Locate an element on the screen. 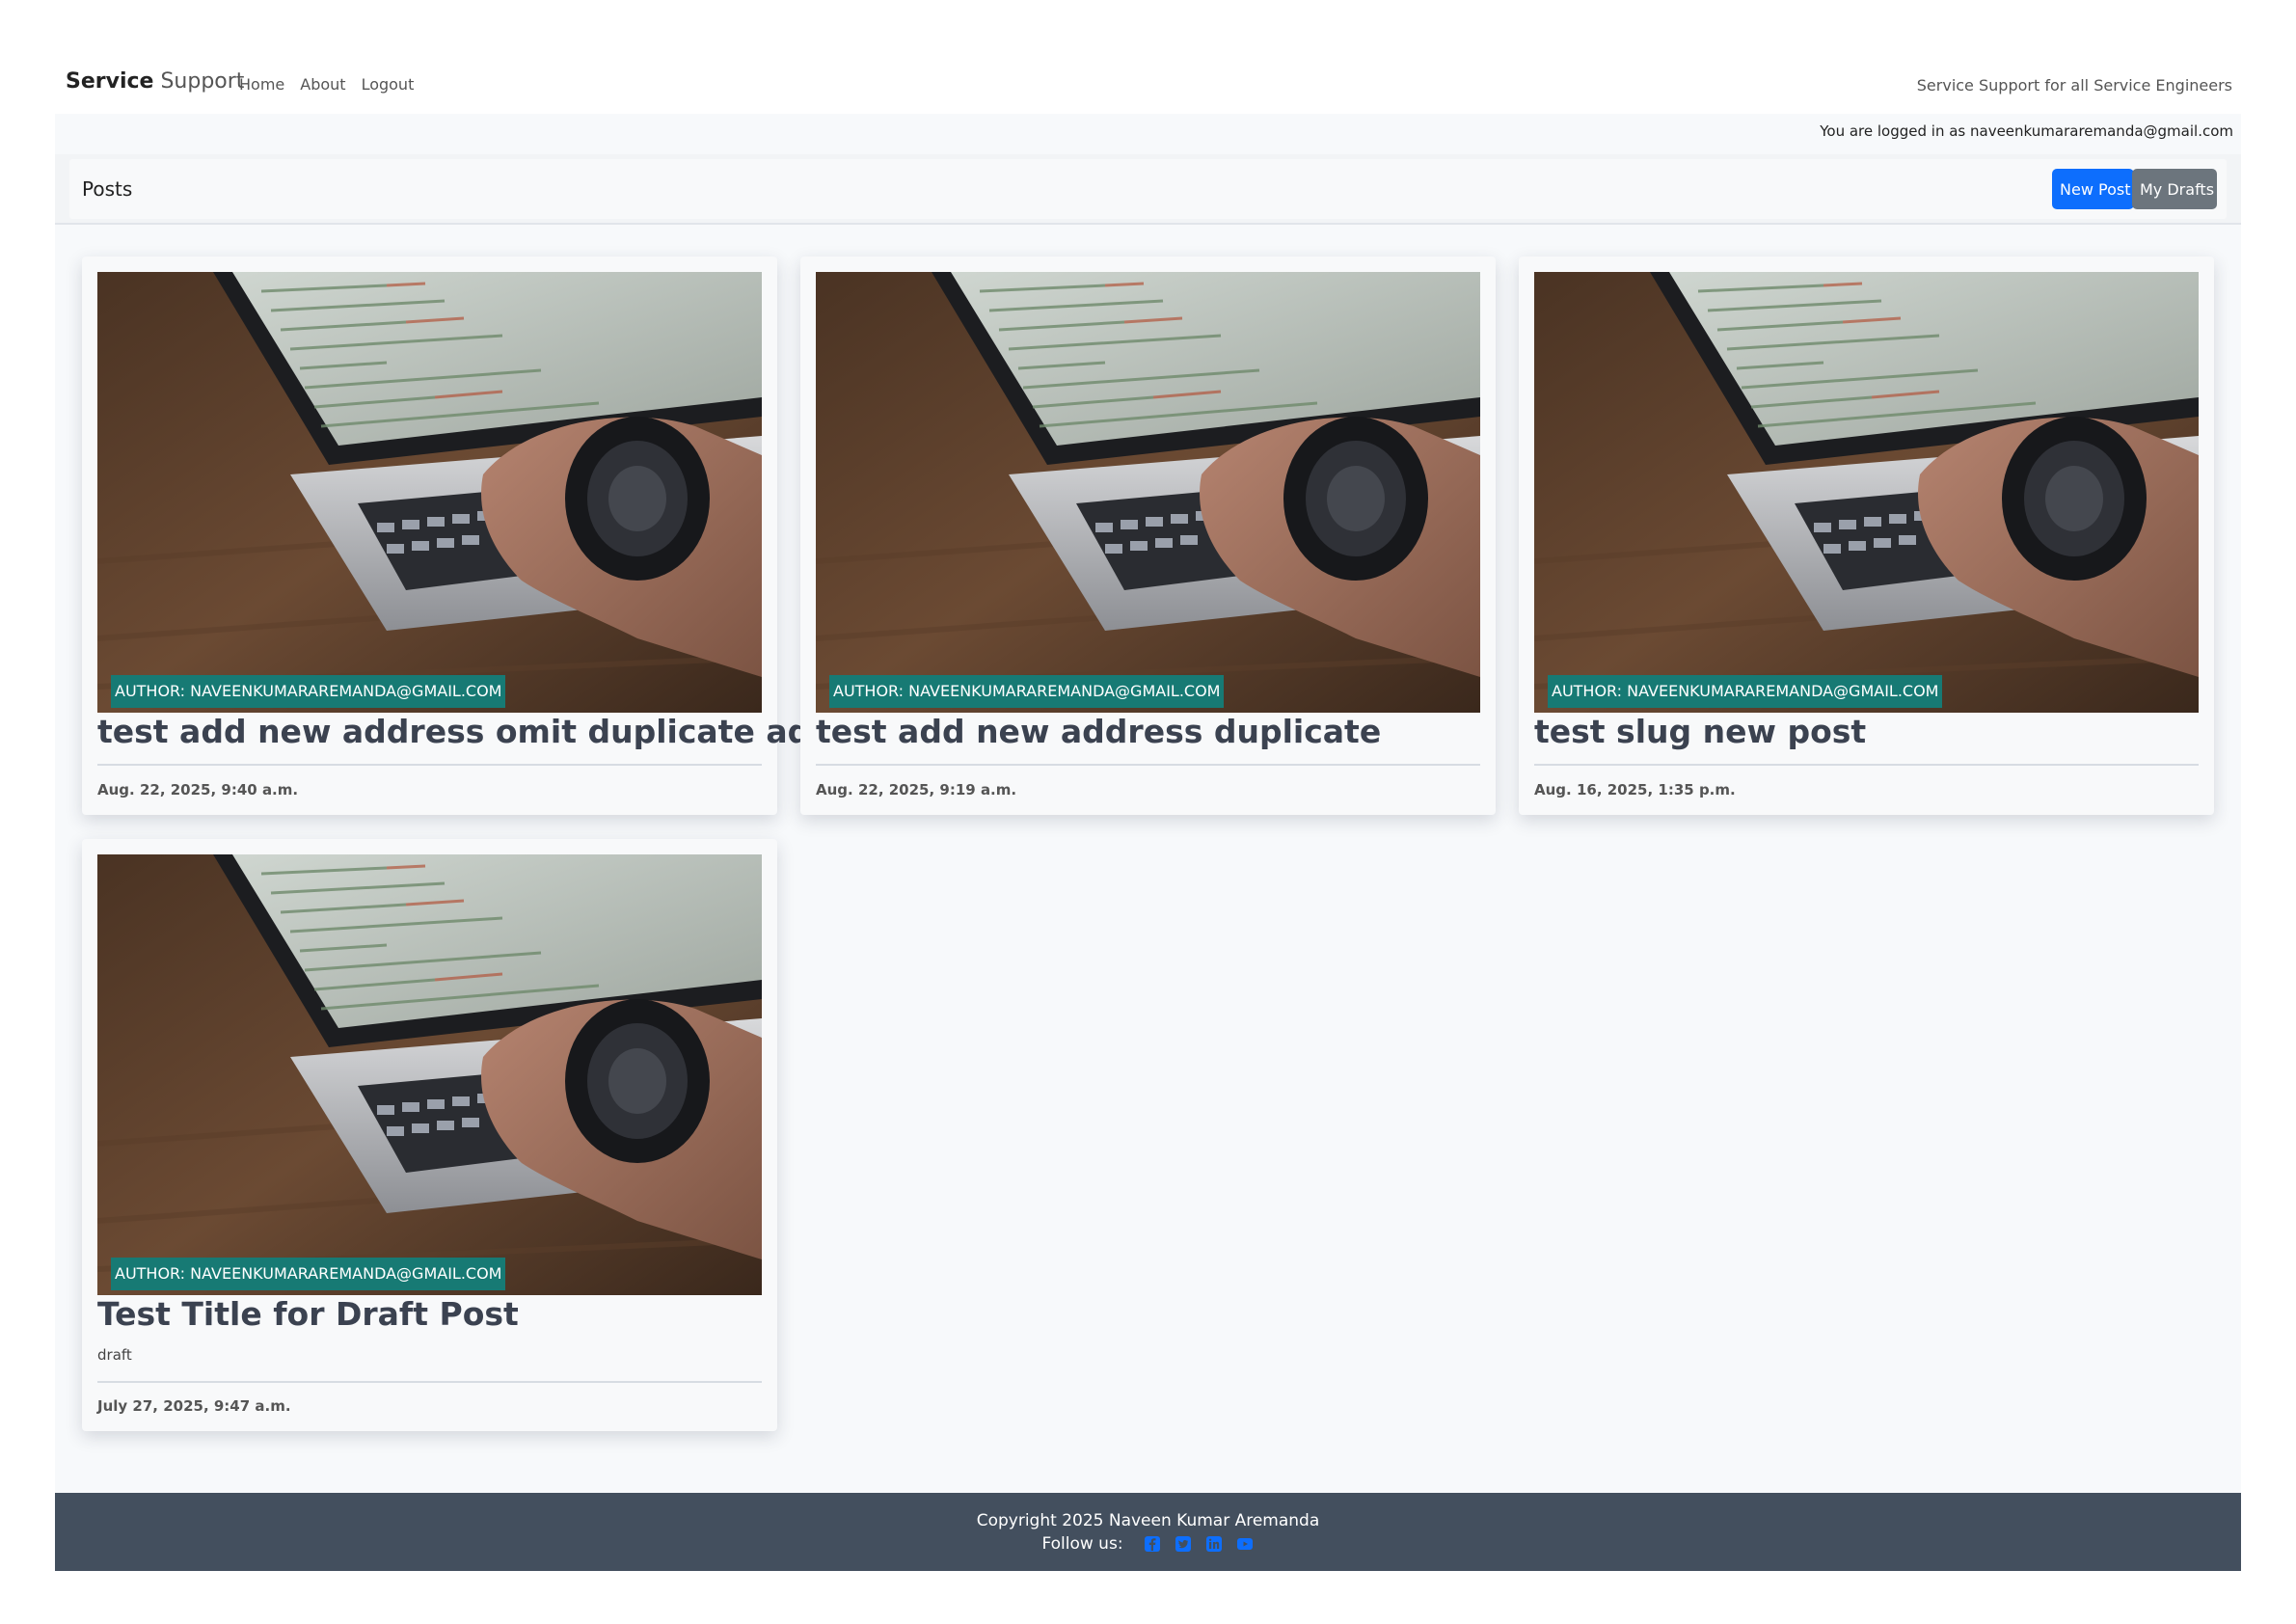 The width and height of the screenshot is (2296, 1624). nav-logout-link: Logout is located at coordinates (388, 84).